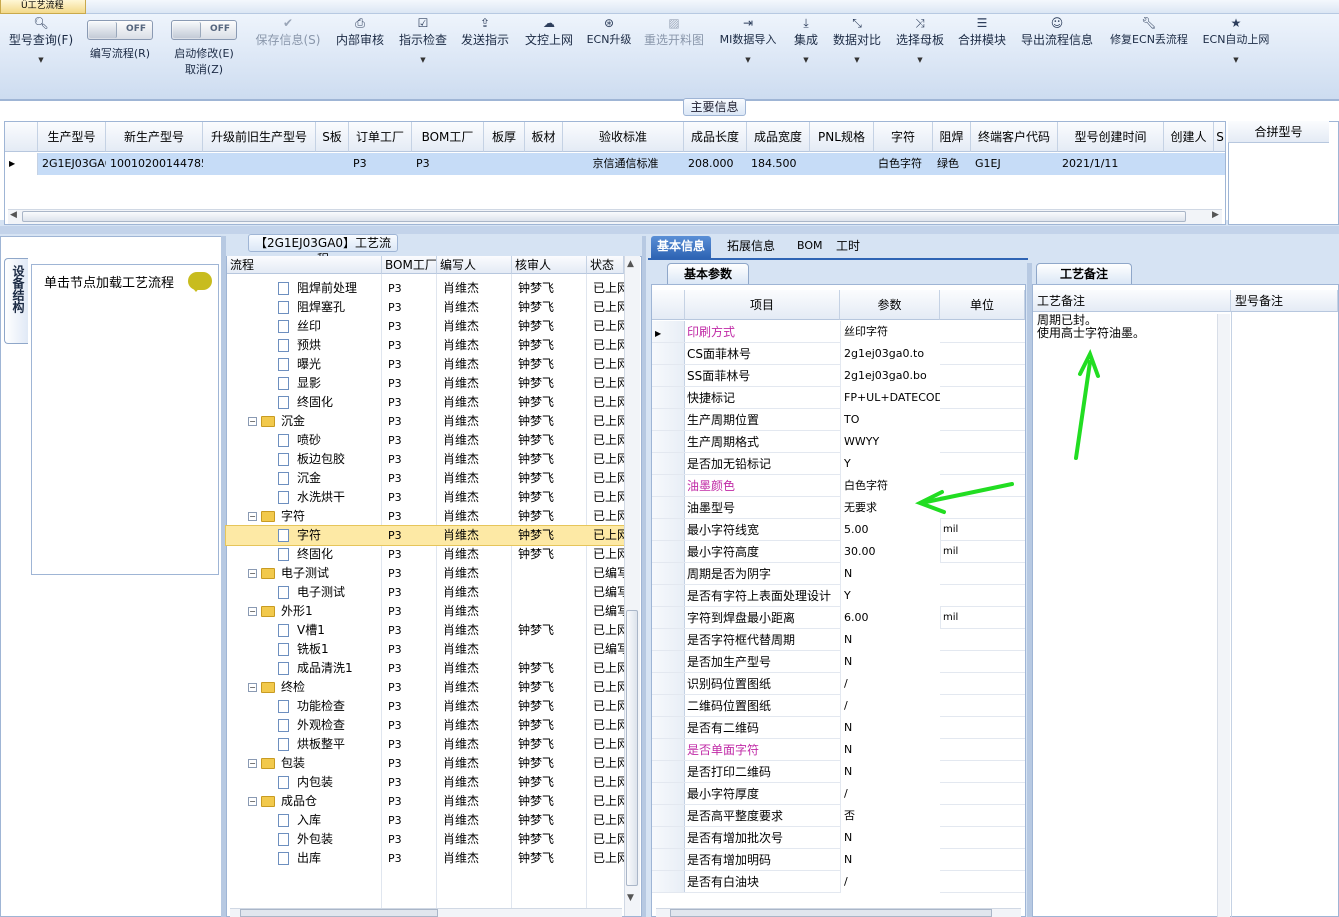 The height and width of the screenshot is (917, 1339). I want to click on merge-module-button: ☰ 合拼模块, so click(982, 55).